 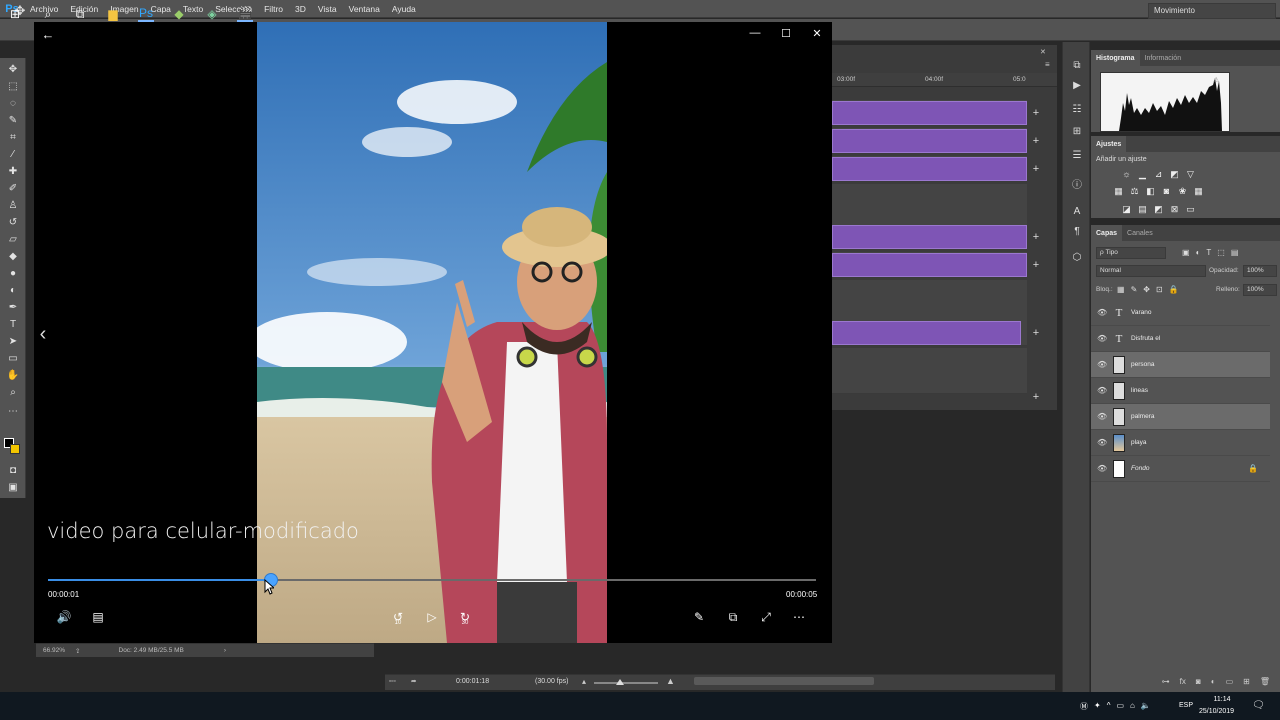 I want to click on levels-icon: ▁, so click(x=1142, y=174).